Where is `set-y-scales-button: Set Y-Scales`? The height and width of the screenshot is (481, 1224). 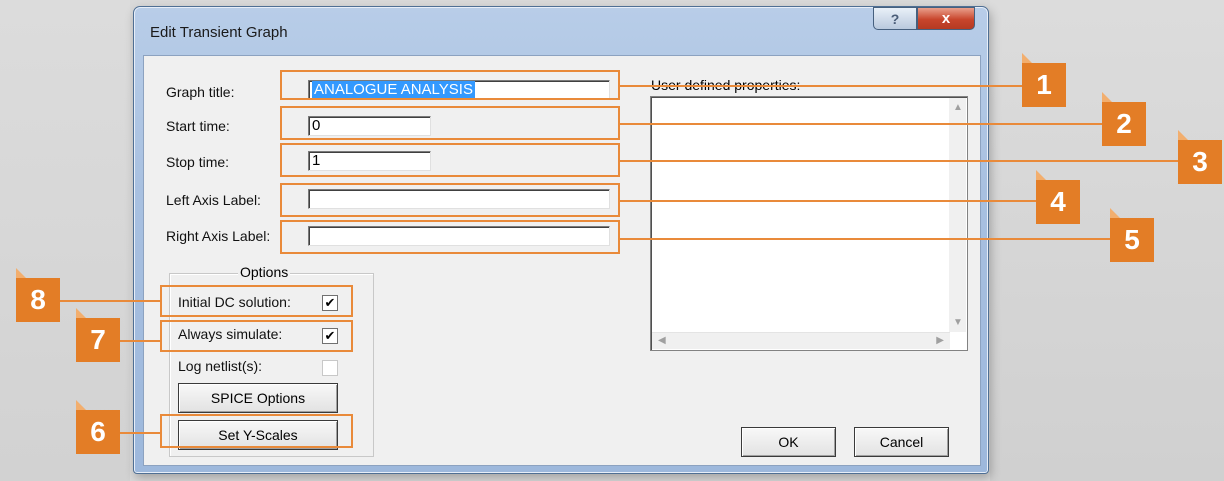 set-y-scales-button: Set Y-Scales is located at coordinates (258, 435).